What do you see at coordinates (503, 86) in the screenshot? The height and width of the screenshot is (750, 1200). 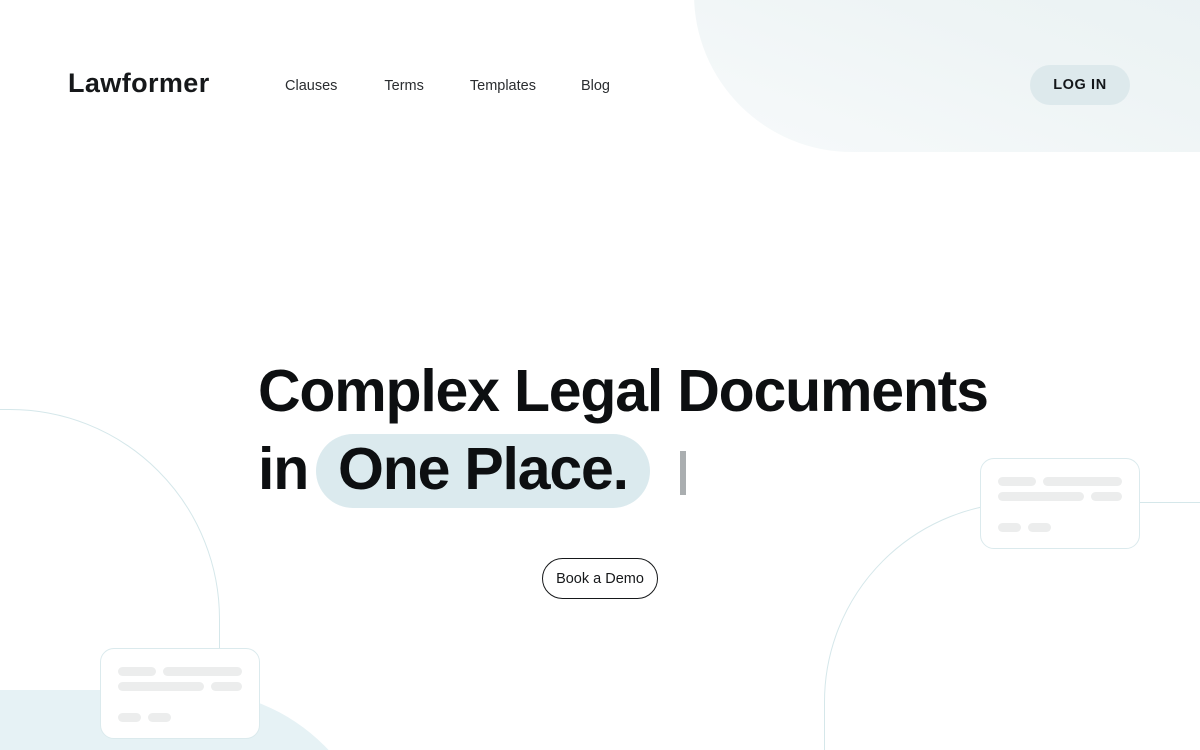 I see `nav-link-templates: Templates` at bounding box center [503, 86].